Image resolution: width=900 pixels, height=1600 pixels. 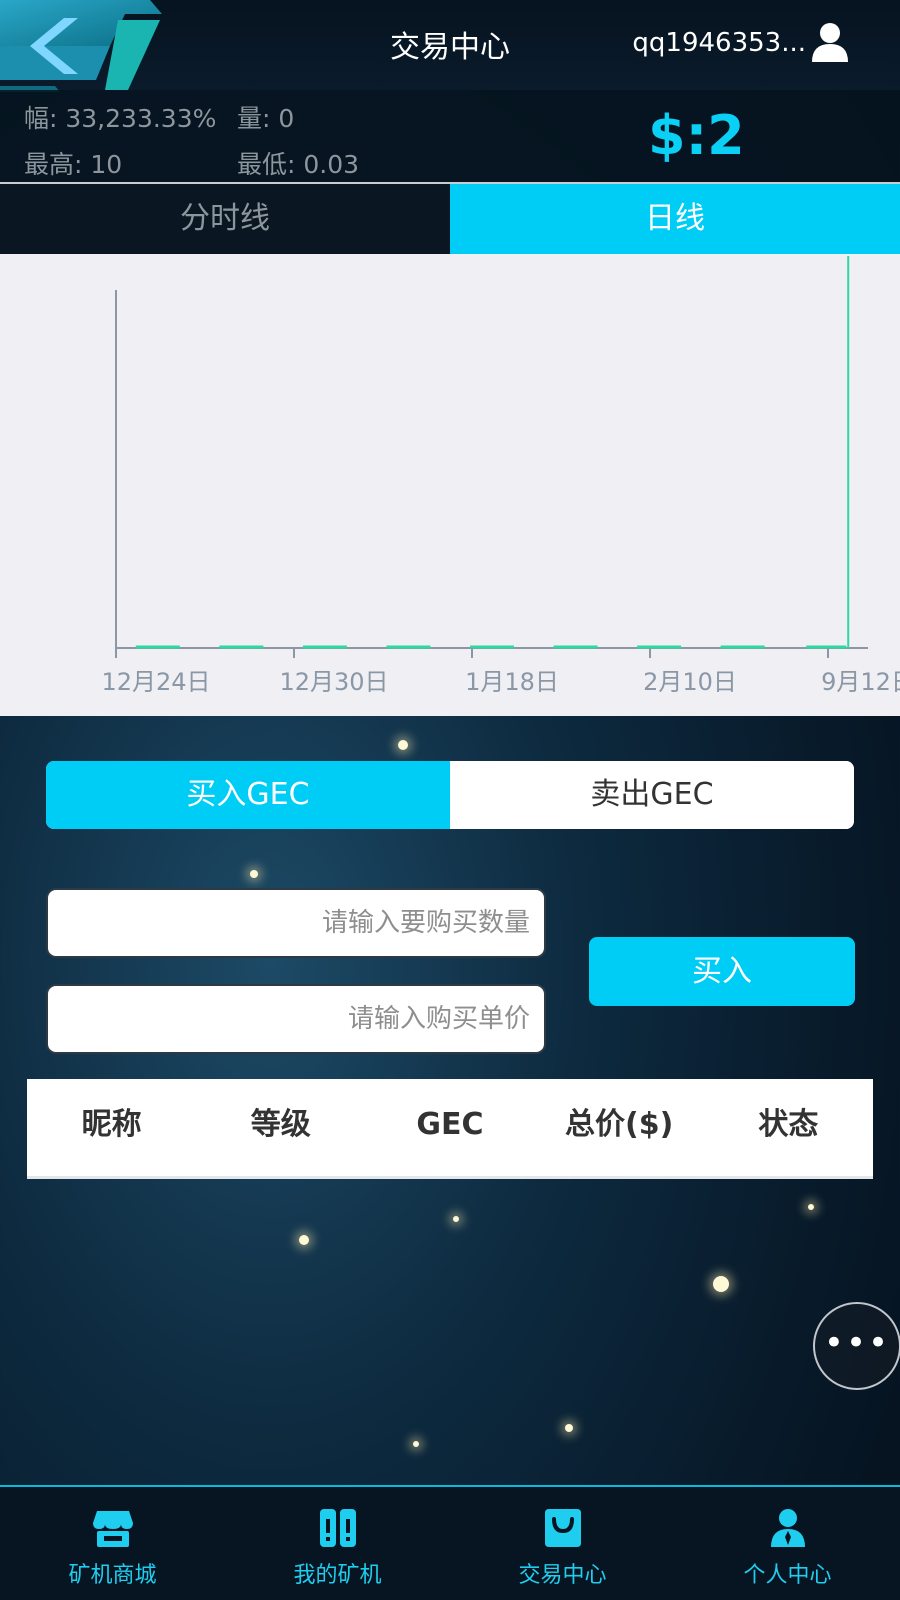 I want to click on nav-label: 个人中心, so click(x=787, y=1575).